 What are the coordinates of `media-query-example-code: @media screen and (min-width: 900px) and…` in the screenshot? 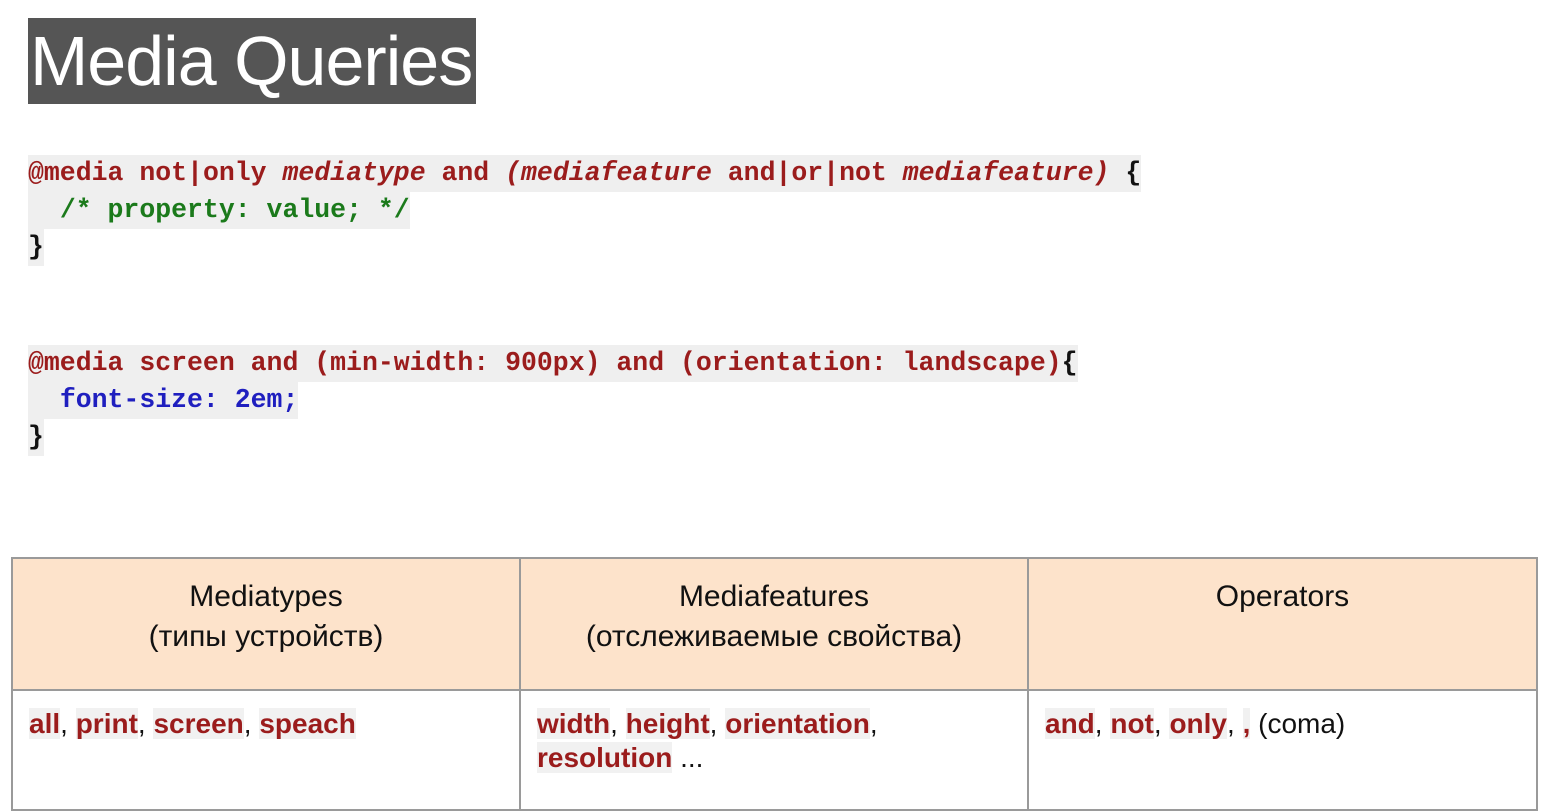 It's located at (553, 400).